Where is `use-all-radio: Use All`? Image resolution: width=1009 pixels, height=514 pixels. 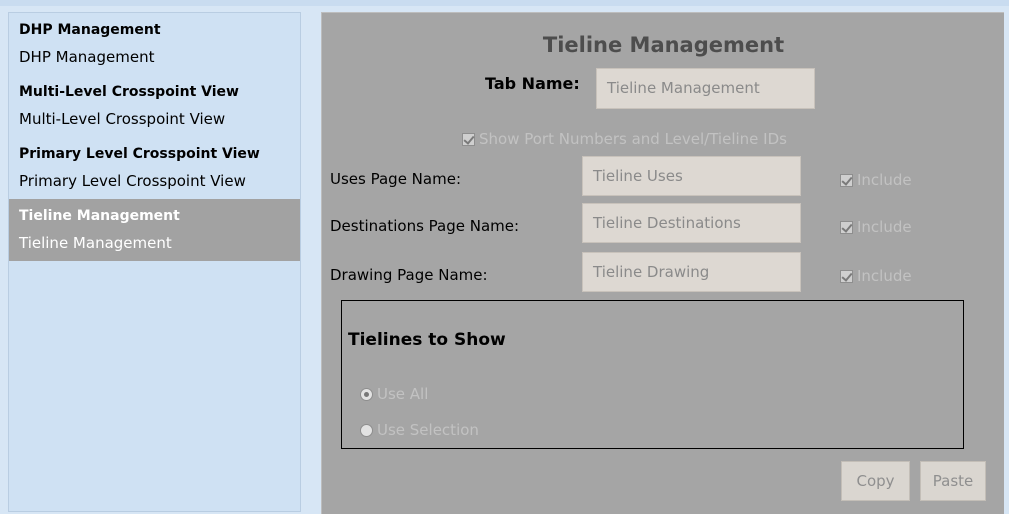
use-all-radio: Use All is located at coordinates (394, 394).